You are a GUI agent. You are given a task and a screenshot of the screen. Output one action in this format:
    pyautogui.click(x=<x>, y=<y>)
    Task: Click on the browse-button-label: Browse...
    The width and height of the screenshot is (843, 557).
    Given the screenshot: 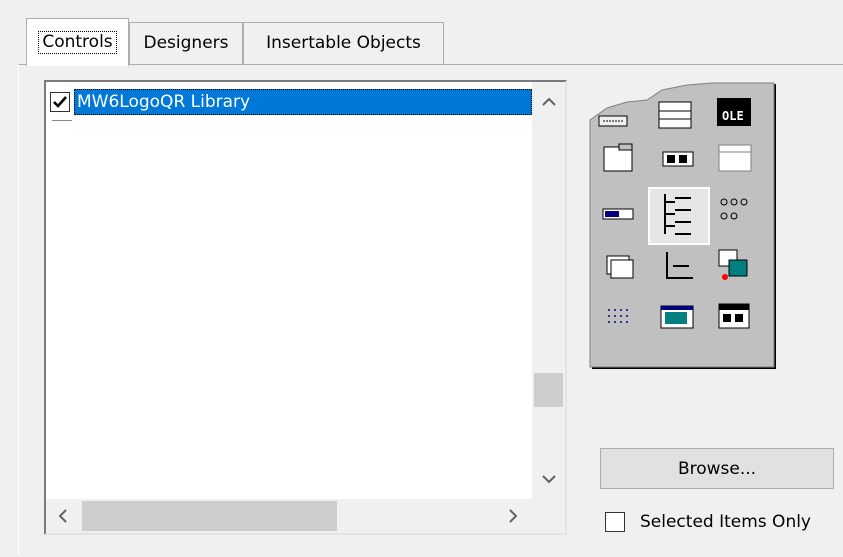 What is the action you would take?
    pyautogui.click(x=717, y=468)
    